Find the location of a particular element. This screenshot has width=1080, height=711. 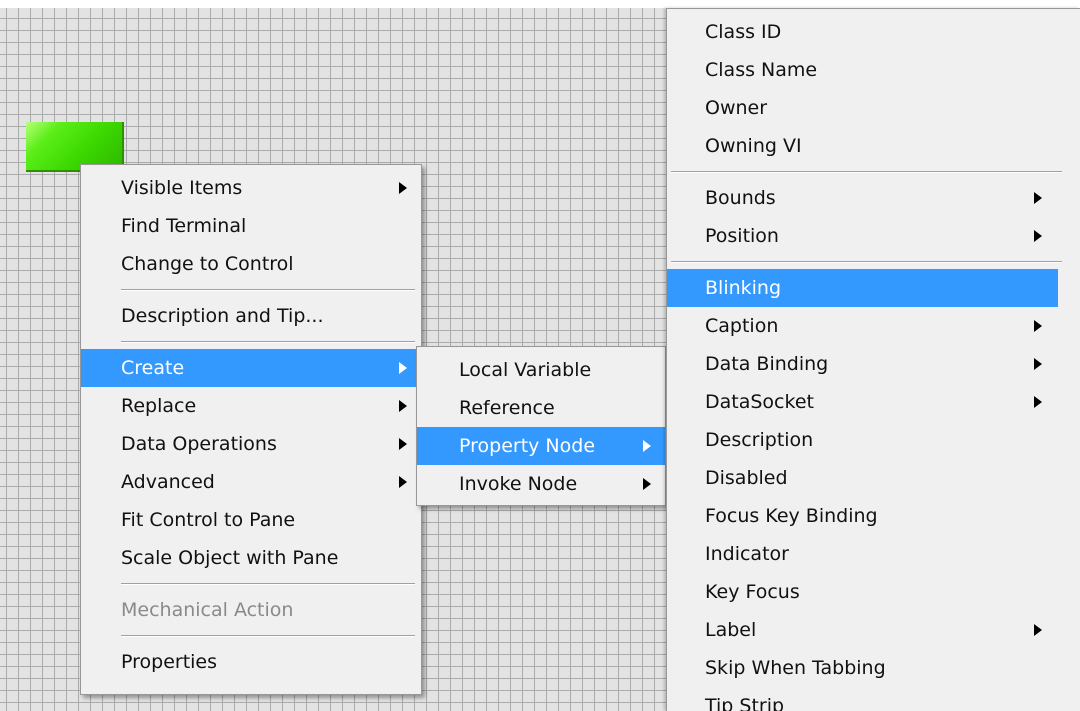

menu-item-label: Find Terminal is located at coordinates (184, 226).